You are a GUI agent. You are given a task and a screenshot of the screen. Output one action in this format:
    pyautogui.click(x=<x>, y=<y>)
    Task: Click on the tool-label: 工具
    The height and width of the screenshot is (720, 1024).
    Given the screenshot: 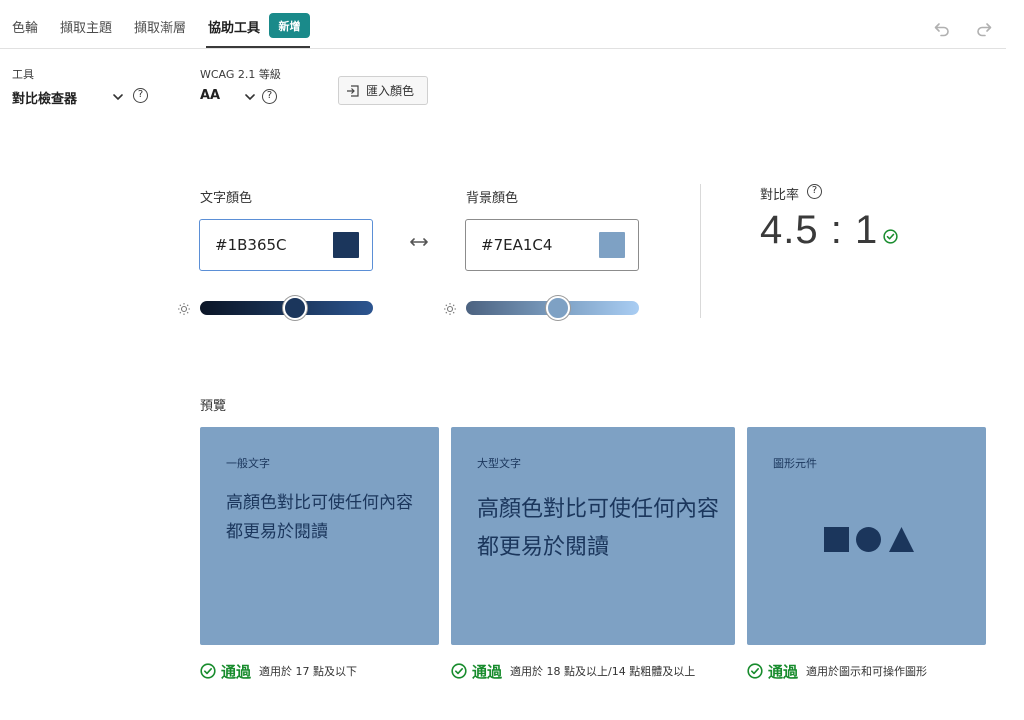 What is the action you would take?
    pyautogui.click(x=23, y=74)
    